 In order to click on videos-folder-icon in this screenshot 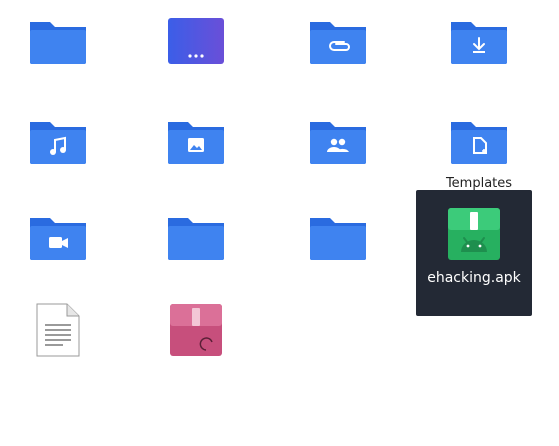, I will do `click(58, 238)`.